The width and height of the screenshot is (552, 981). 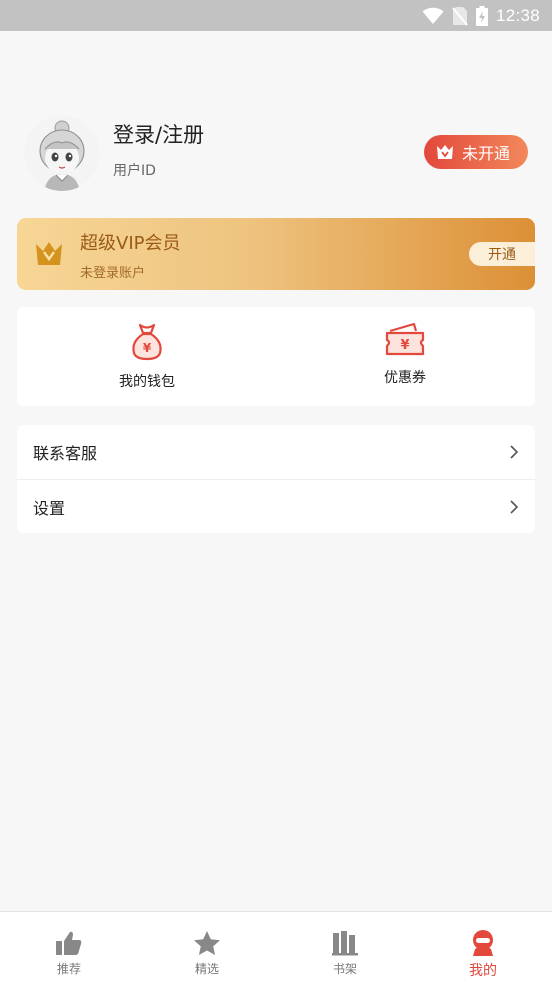 I want to click on tab-recommend: 推荐, so click(x=69, y=946).